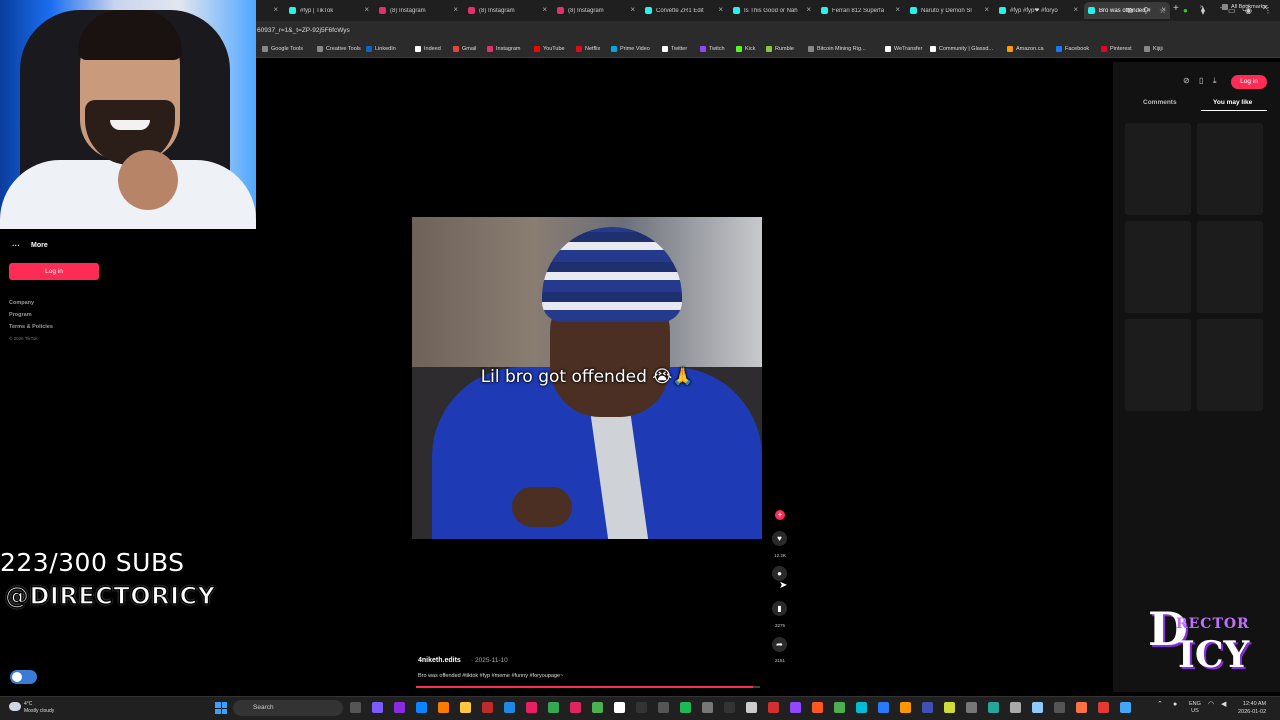 This screenshot has height=720, width=1280. Describe the element at coordinates (1160, 102) in the screenshot. I see `tab-comments: Comments` at that location.